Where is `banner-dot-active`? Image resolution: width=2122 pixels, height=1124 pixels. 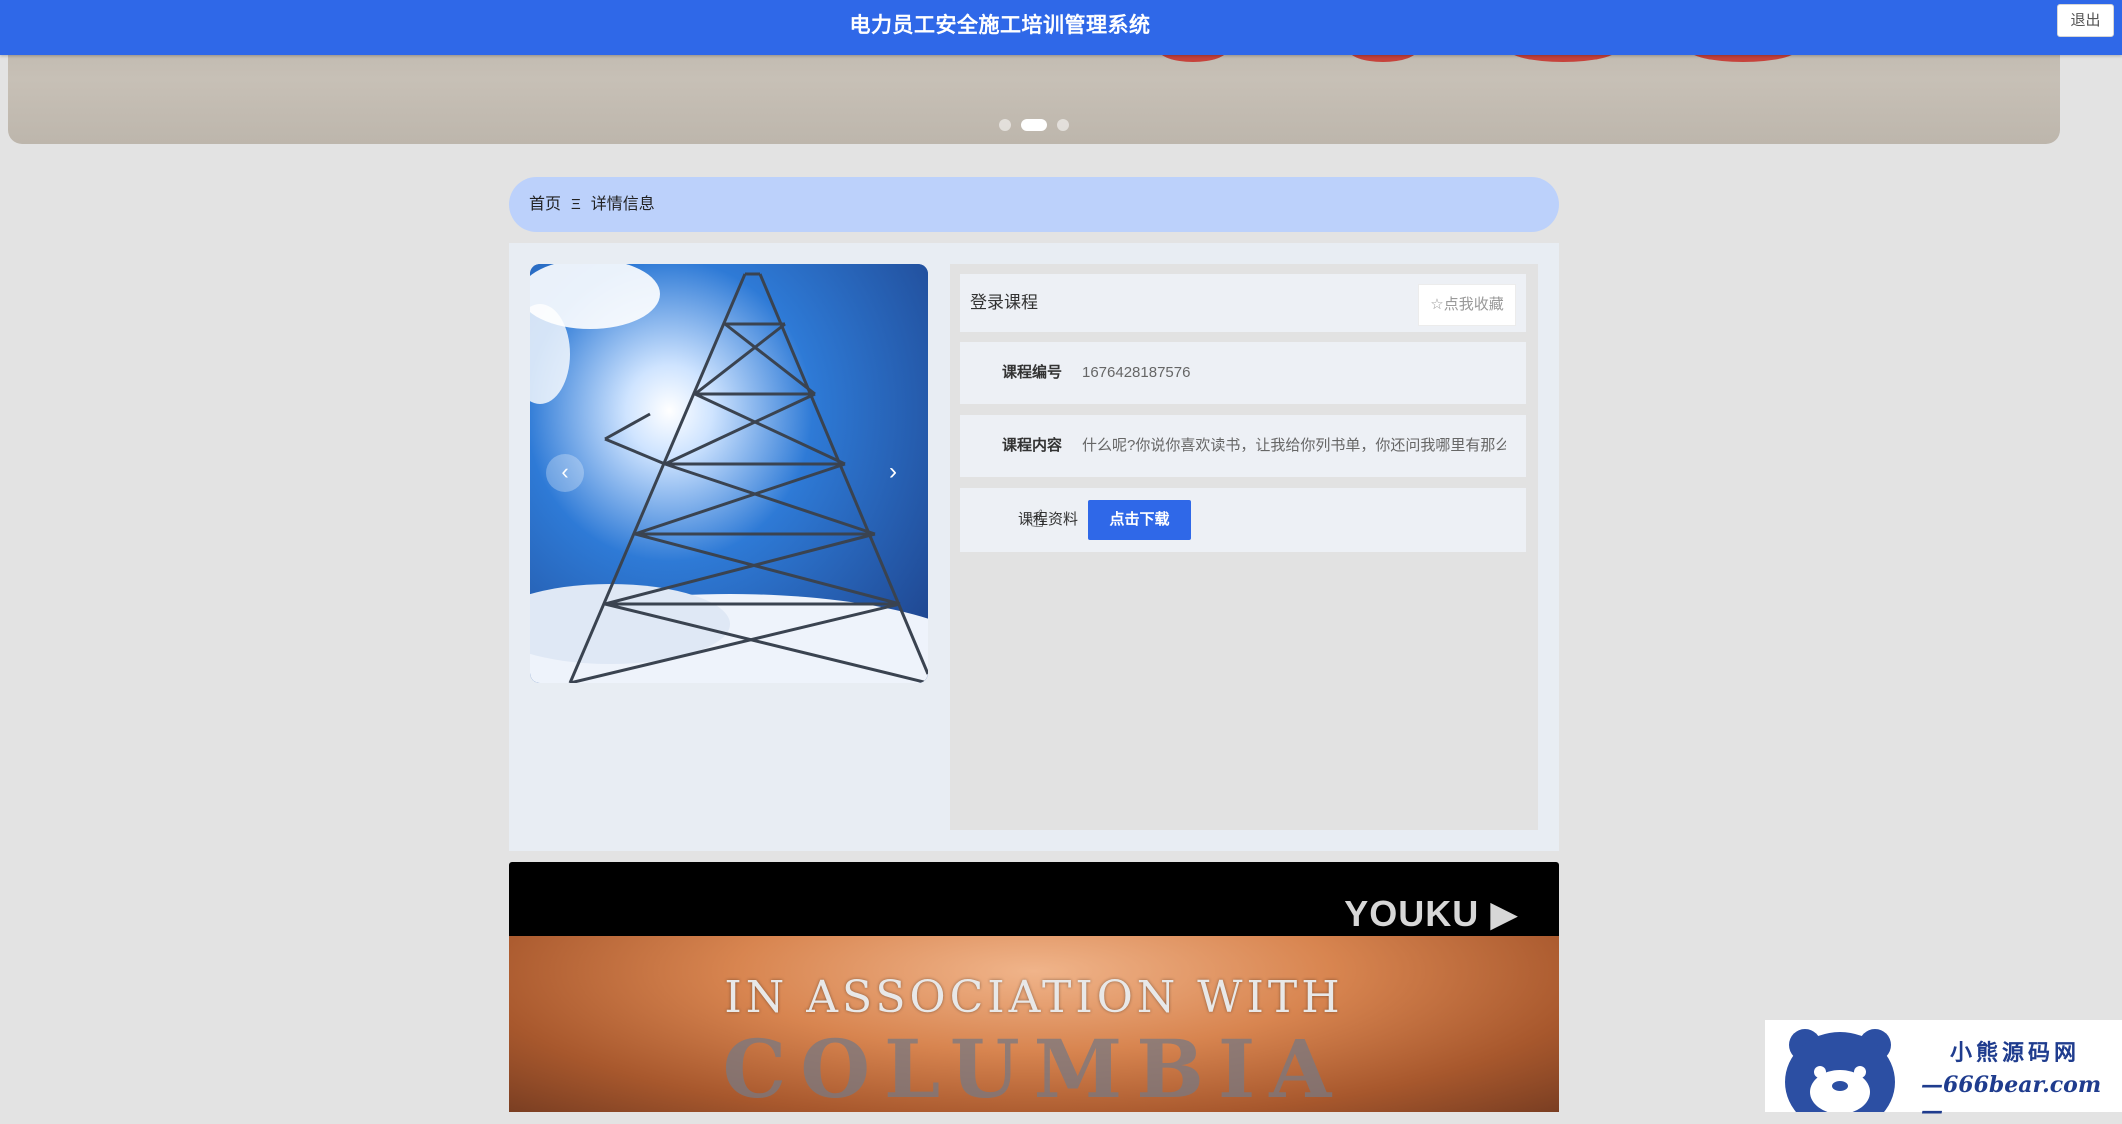
banner-dot-active is located at coordinates (1034, 124).